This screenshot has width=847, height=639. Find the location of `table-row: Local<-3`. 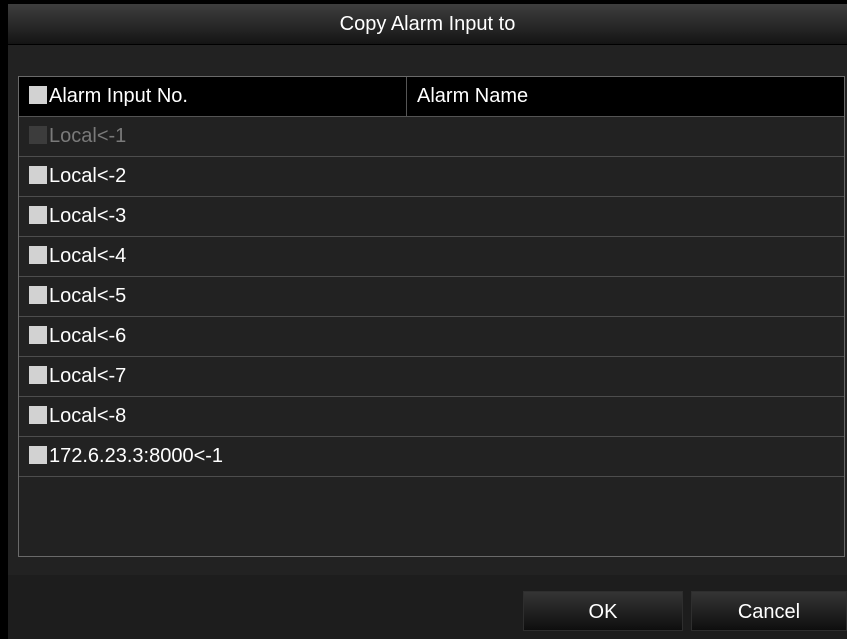

table-row: Local<-3 is located at coordinates (431, 217).